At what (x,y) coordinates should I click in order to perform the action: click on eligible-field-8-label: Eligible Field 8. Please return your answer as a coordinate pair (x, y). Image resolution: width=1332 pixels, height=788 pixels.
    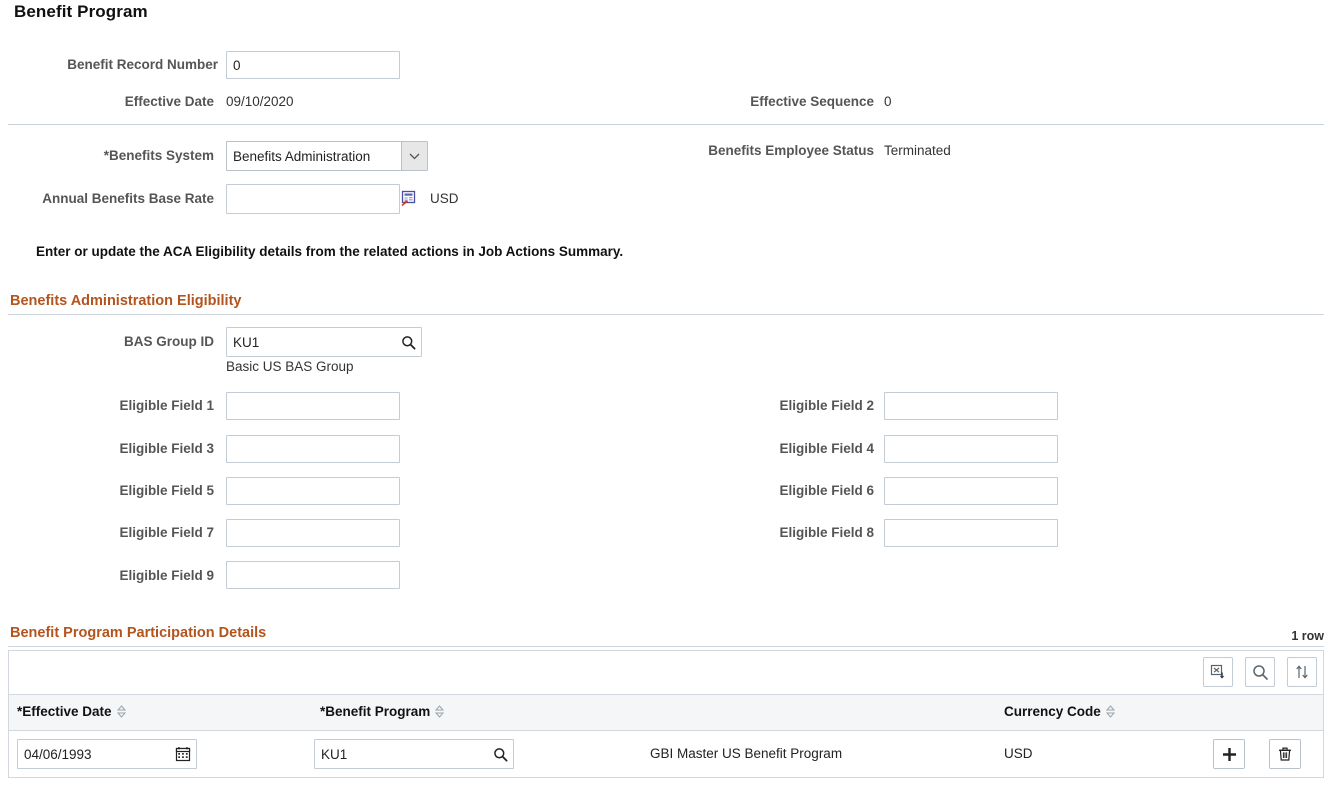
    Looking at the image, I should click on (826, 532).